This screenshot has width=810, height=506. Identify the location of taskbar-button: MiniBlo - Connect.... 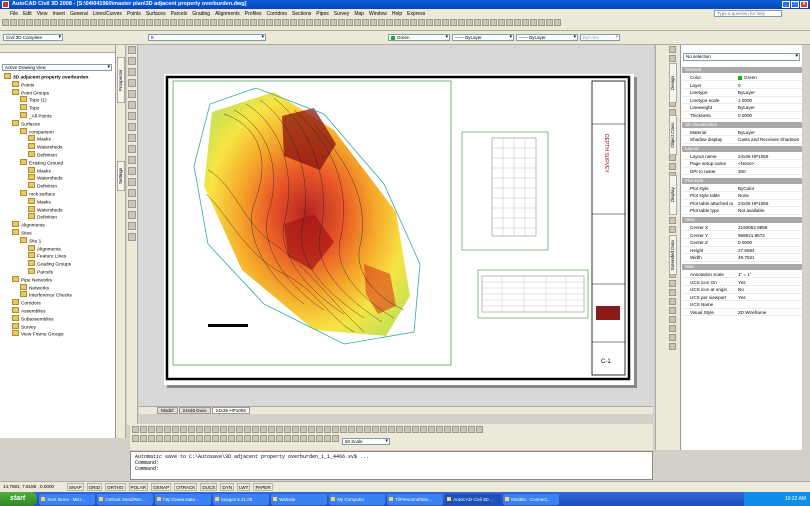
(531, 499).